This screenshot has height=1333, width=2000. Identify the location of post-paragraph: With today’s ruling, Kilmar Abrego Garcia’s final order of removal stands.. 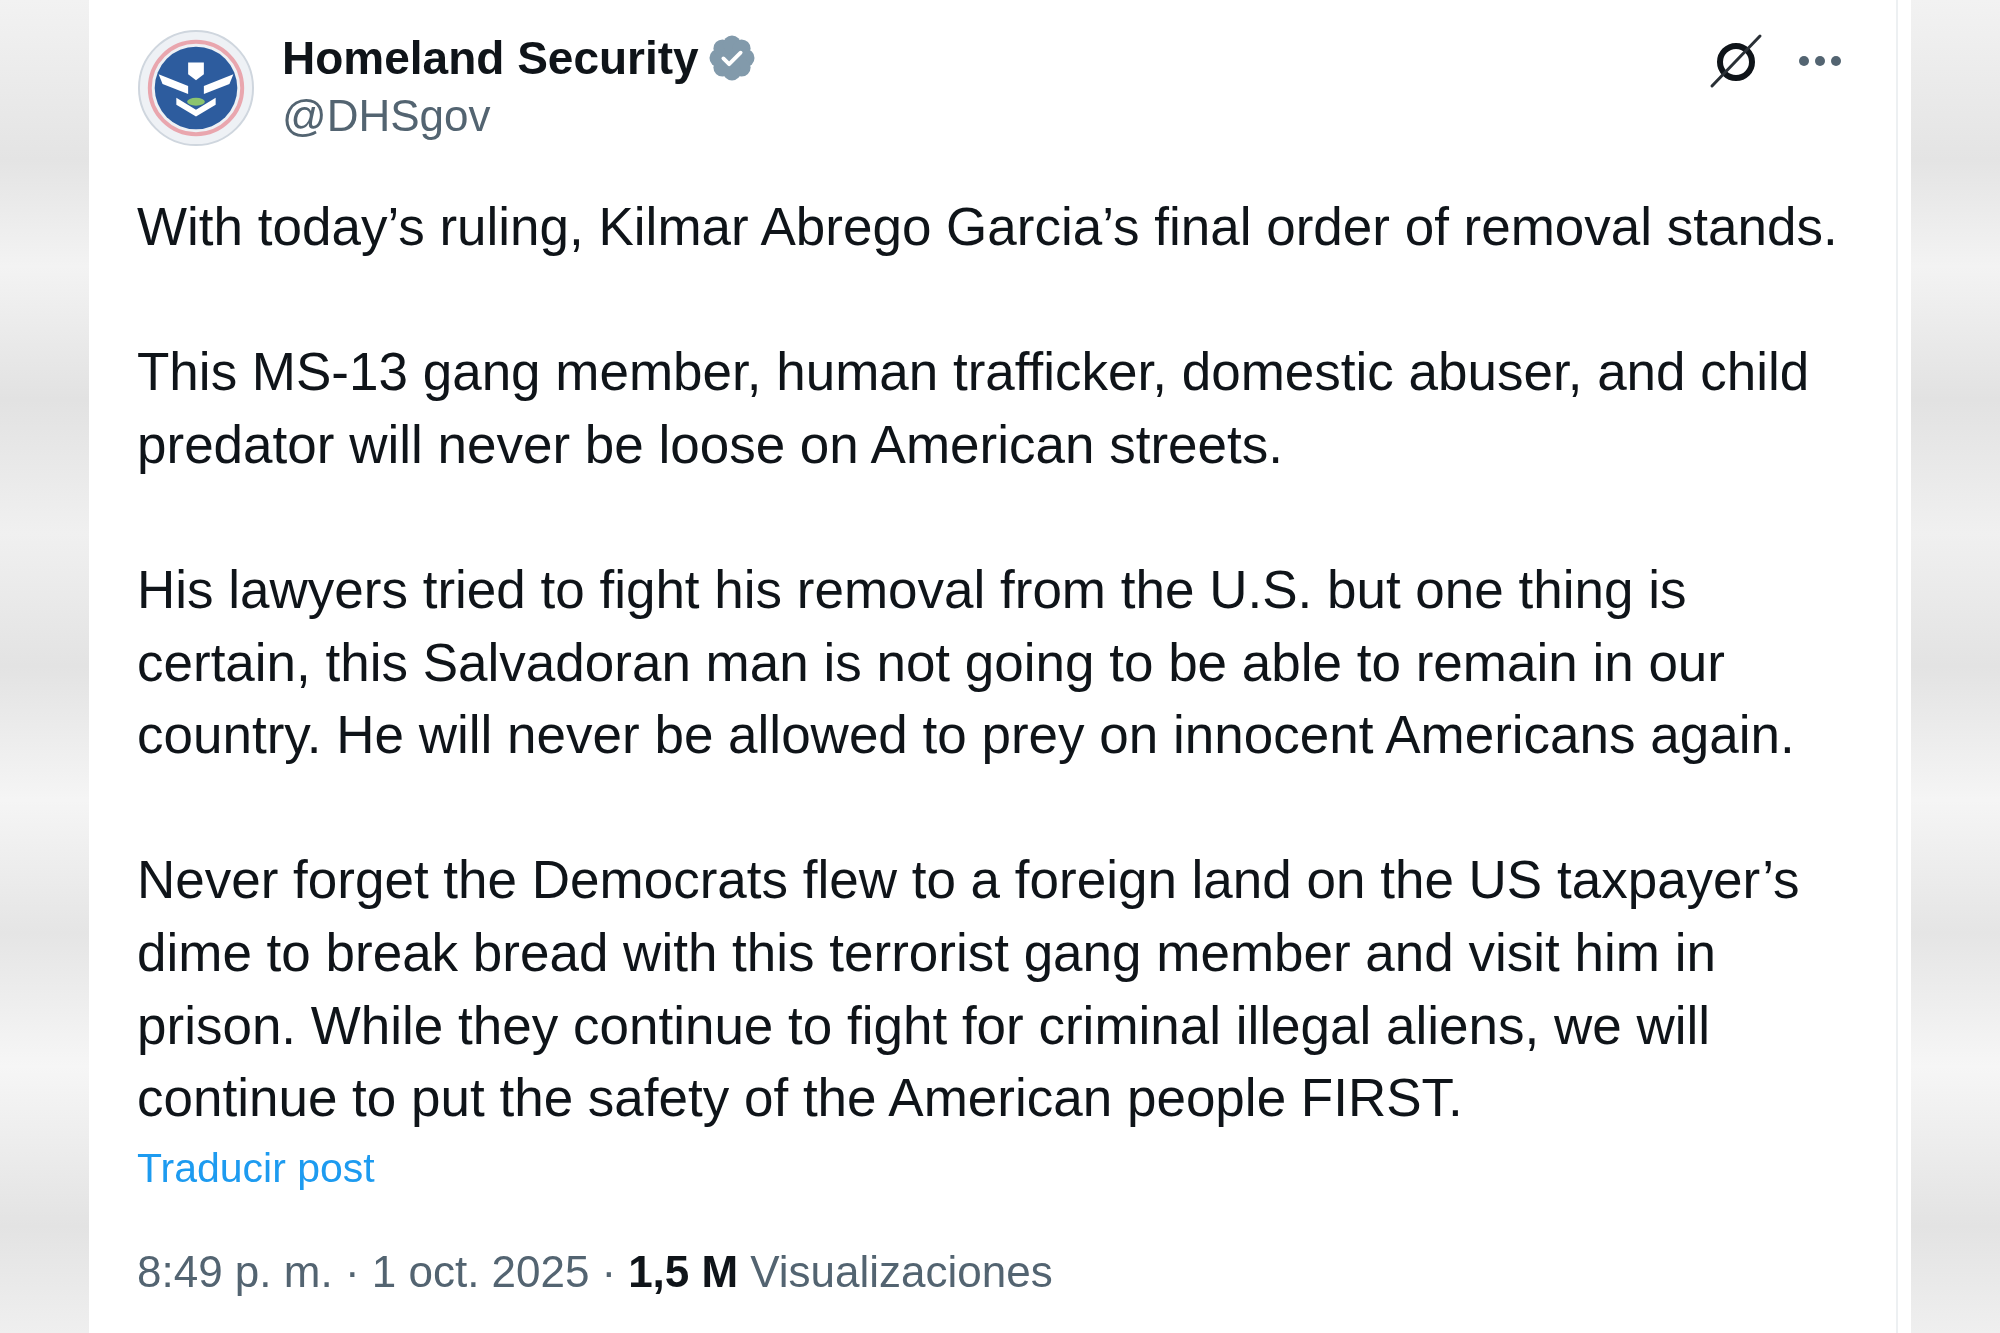
(988, 227).